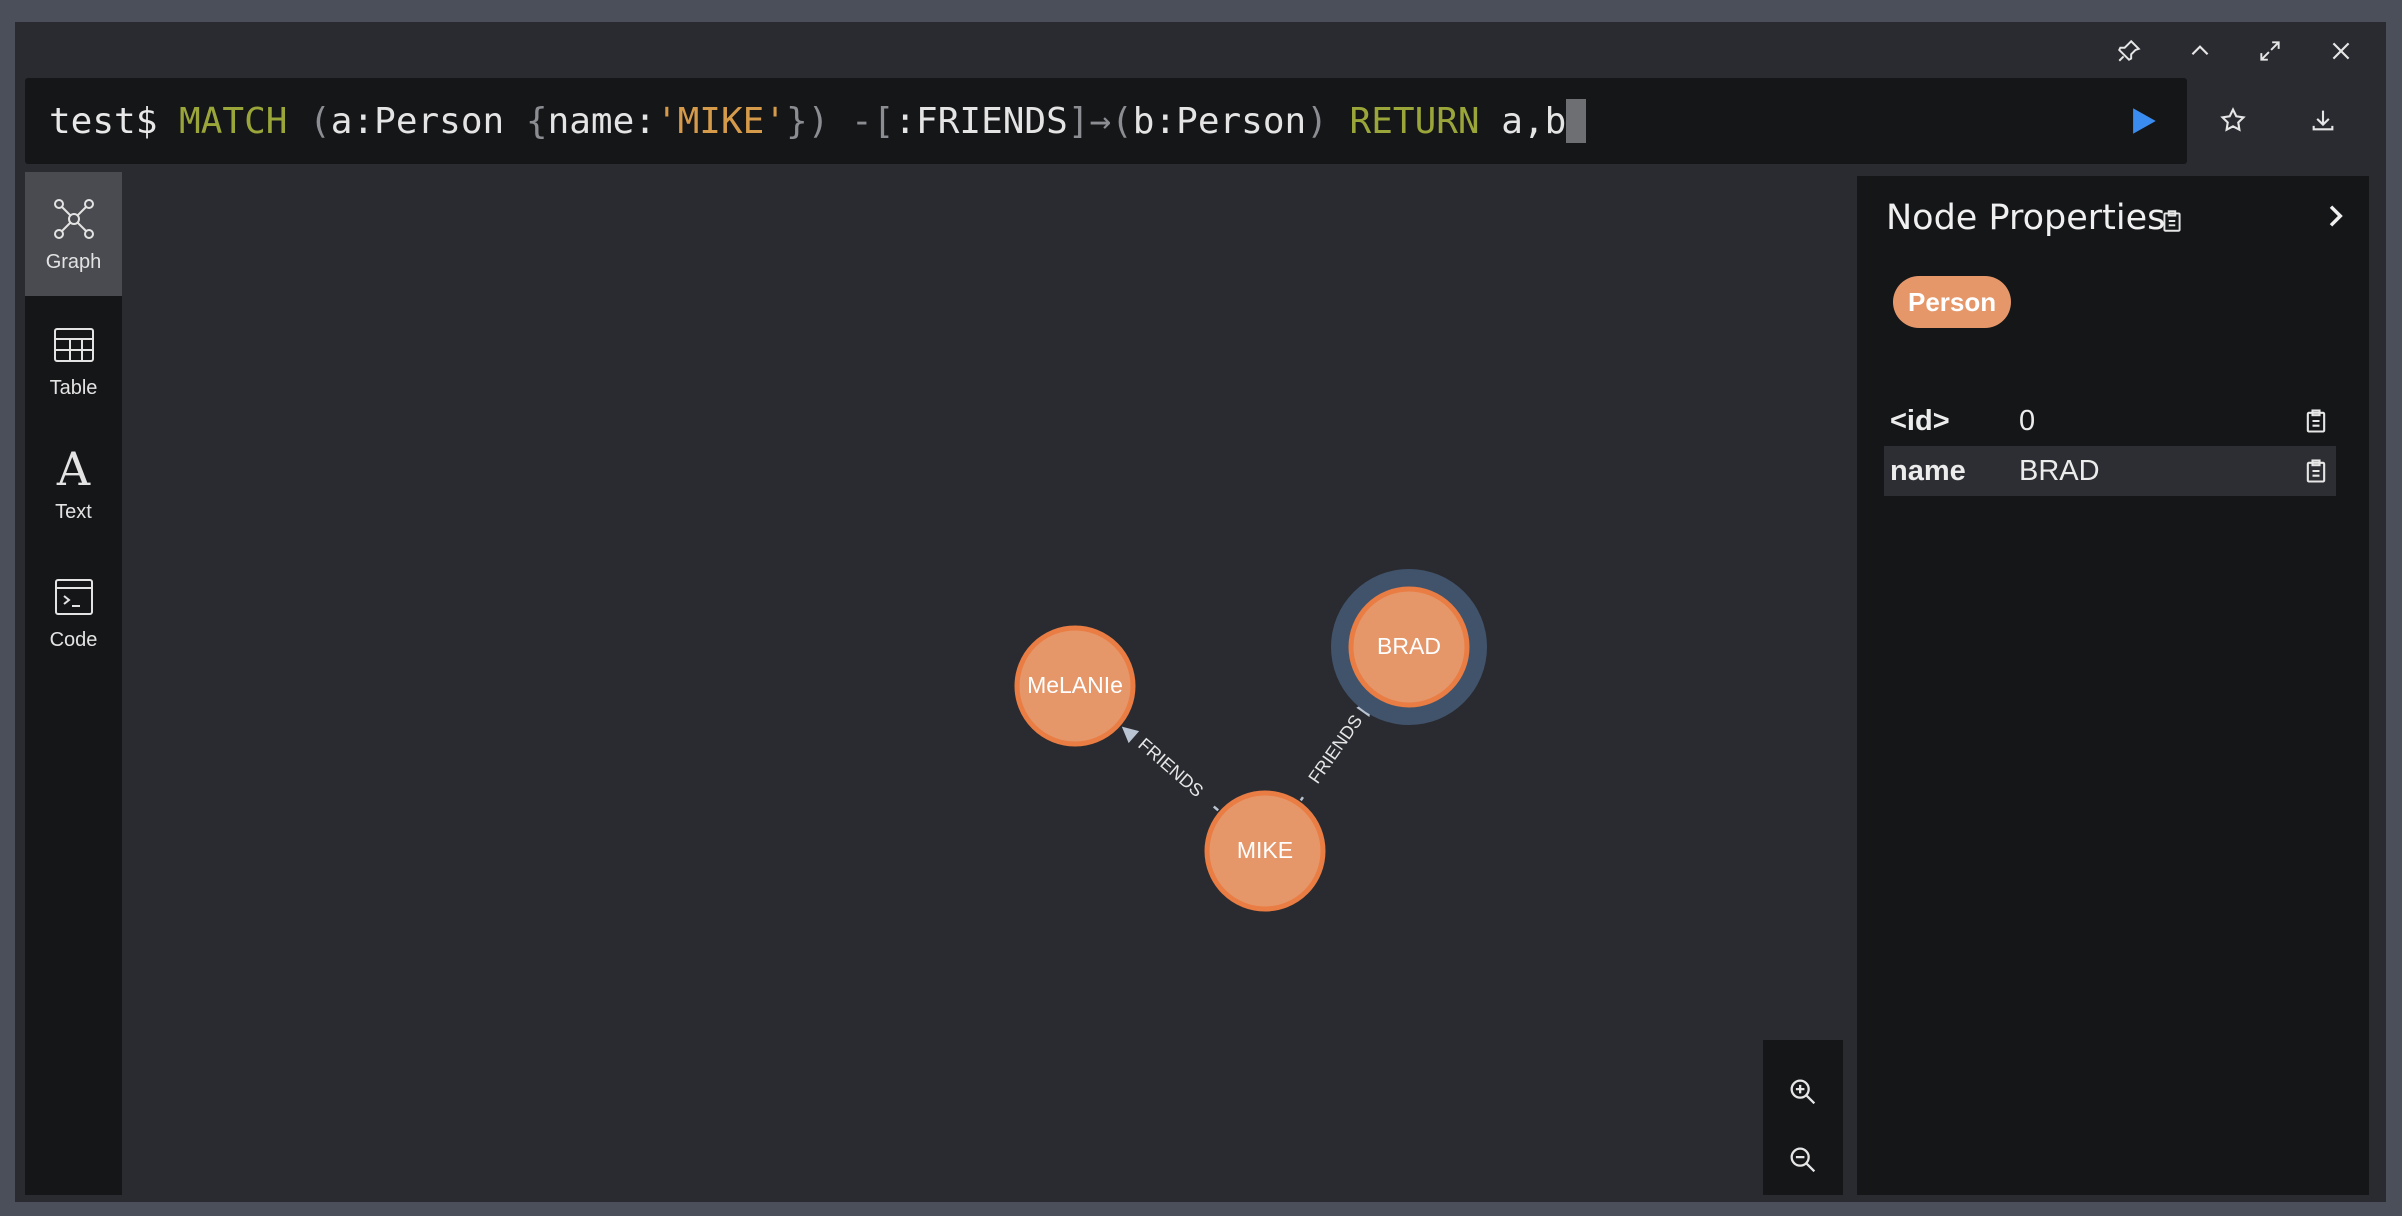 This screenshot has height=1216, width=2402. What do you see at coordinates (807, 121) in the screenshot?
I see `query-token: })` at bounding box center [807, 121].